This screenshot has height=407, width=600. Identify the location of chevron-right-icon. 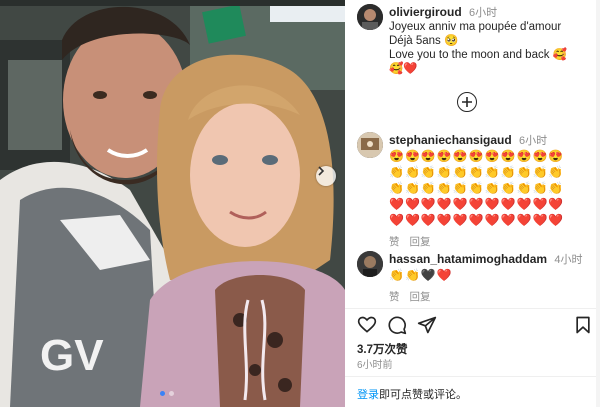
(321, 171).